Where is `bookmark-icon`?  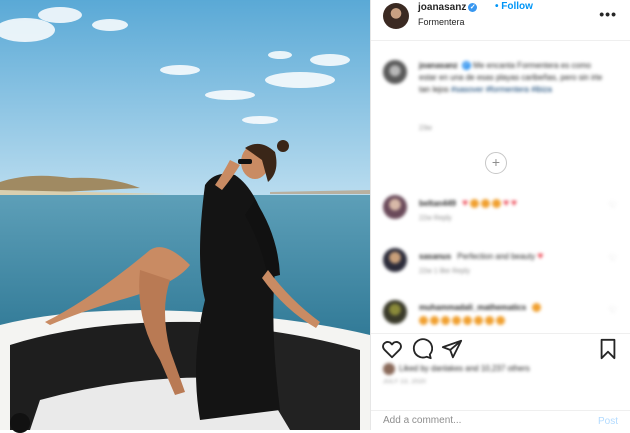
bookmark-icon is located at coordinates (608, 349).